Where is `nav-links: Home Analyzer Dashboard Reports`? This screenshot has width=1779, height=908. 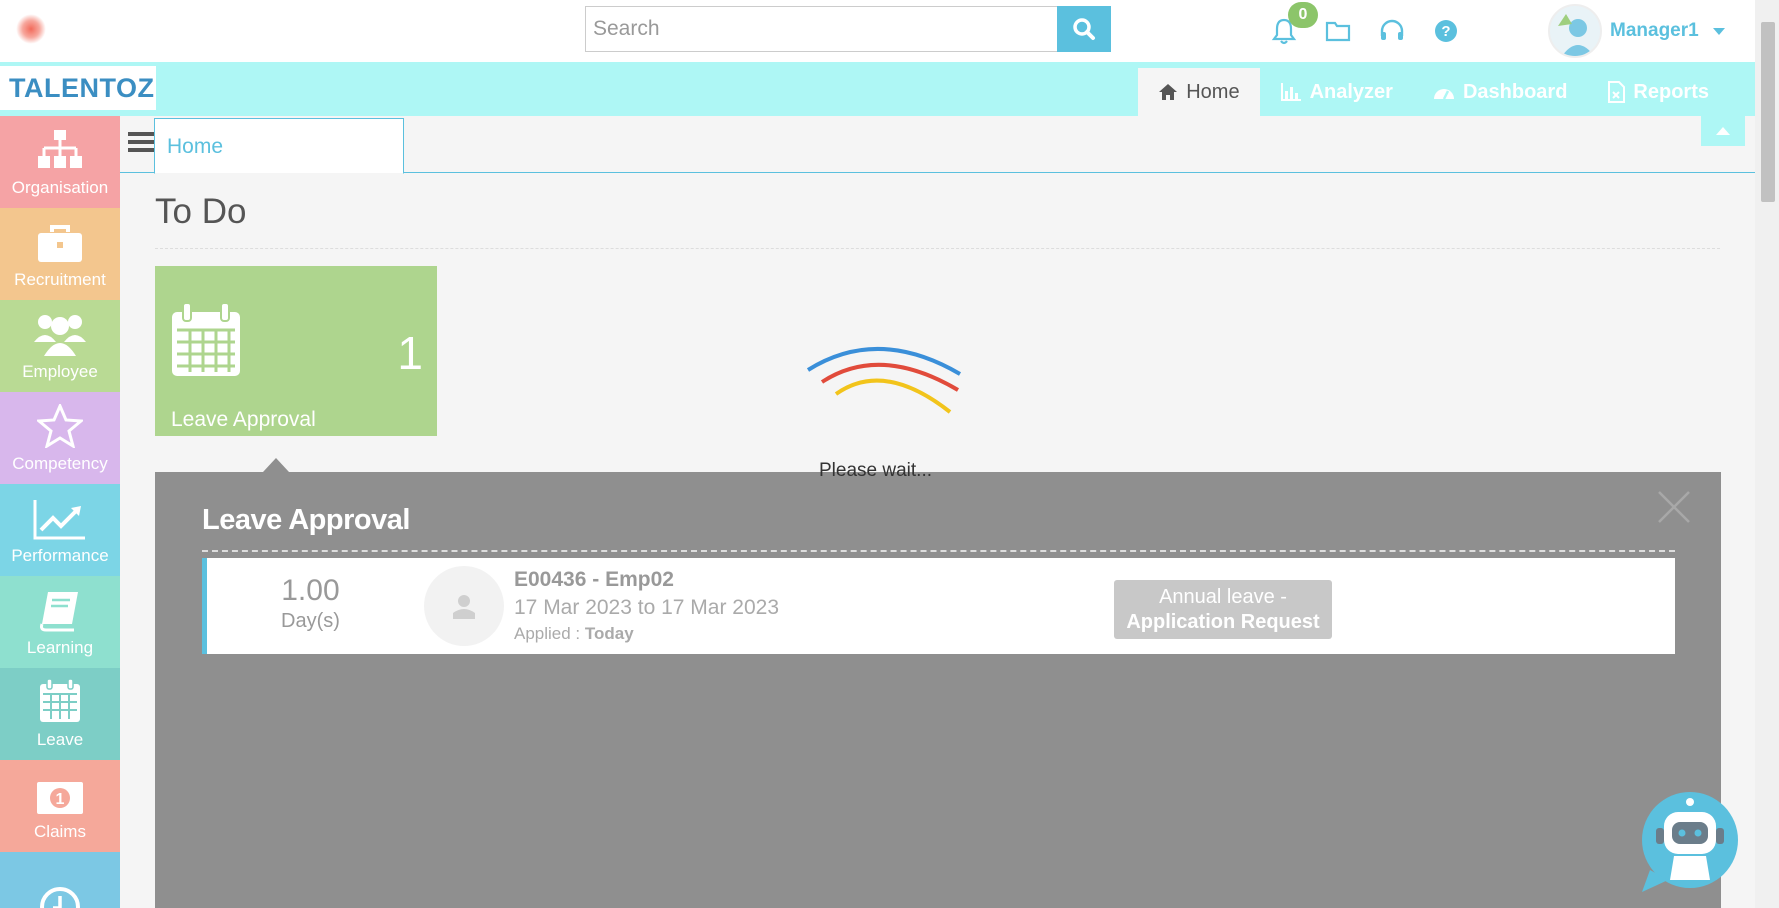
nav-links: Home Analyzer Dashboard Reports is located at coordinates (1433, 92).